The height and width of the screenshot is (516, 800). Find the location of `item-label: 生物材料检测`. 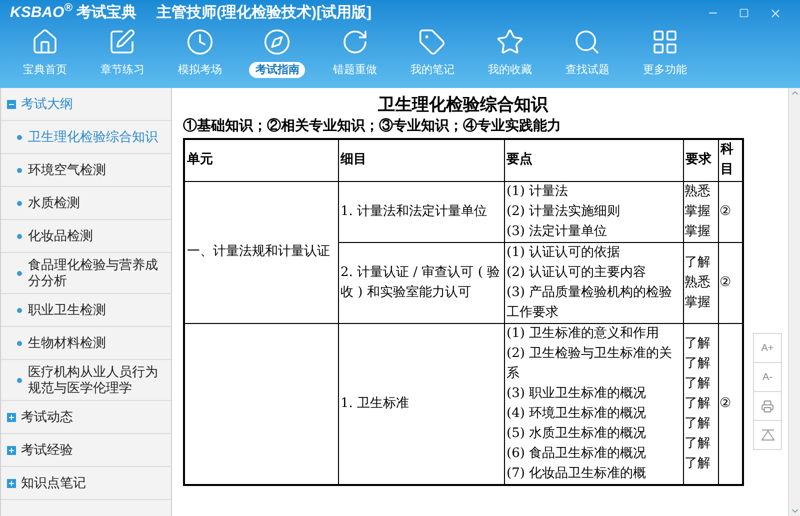

item-label: 生物材料检测 is located at coordinates (67, 343).